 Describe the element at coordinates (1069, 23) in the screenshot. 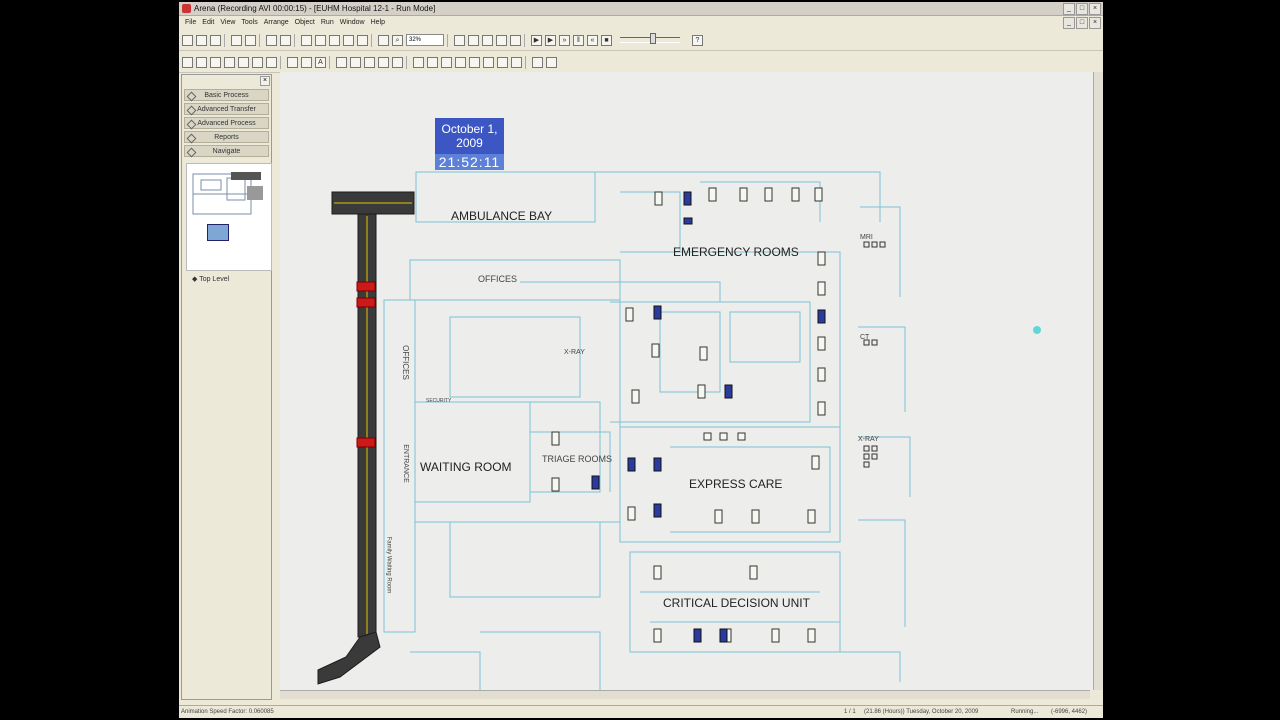

I see `doc-minimize-button: _` at that location.